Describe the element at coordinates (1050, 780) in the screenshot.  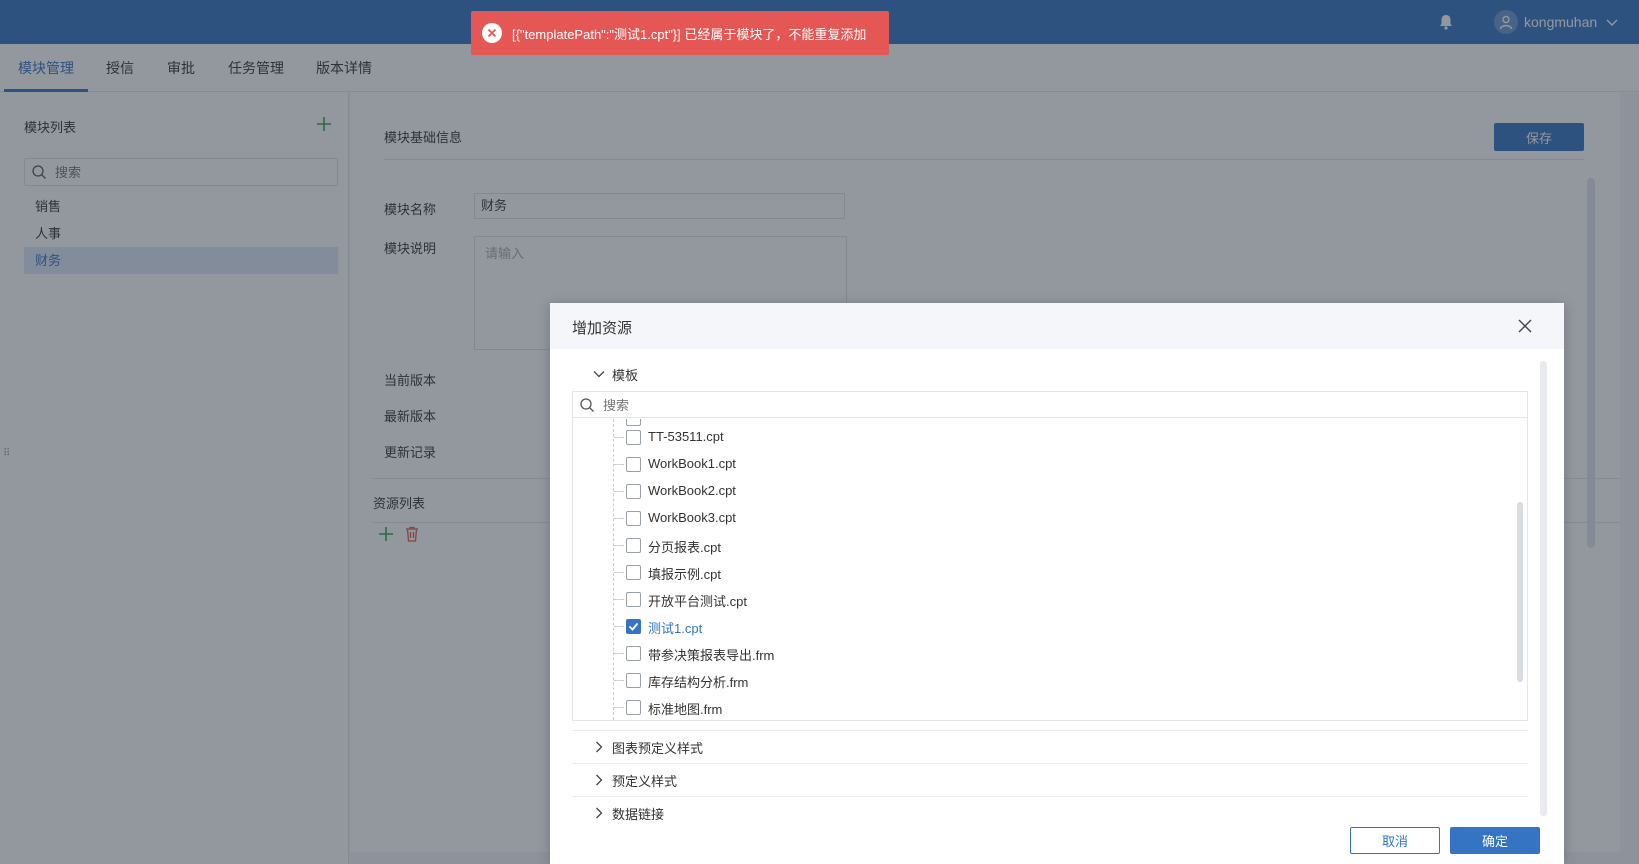
I see `group-header-predefined-styles: 预定义样式` at that location.